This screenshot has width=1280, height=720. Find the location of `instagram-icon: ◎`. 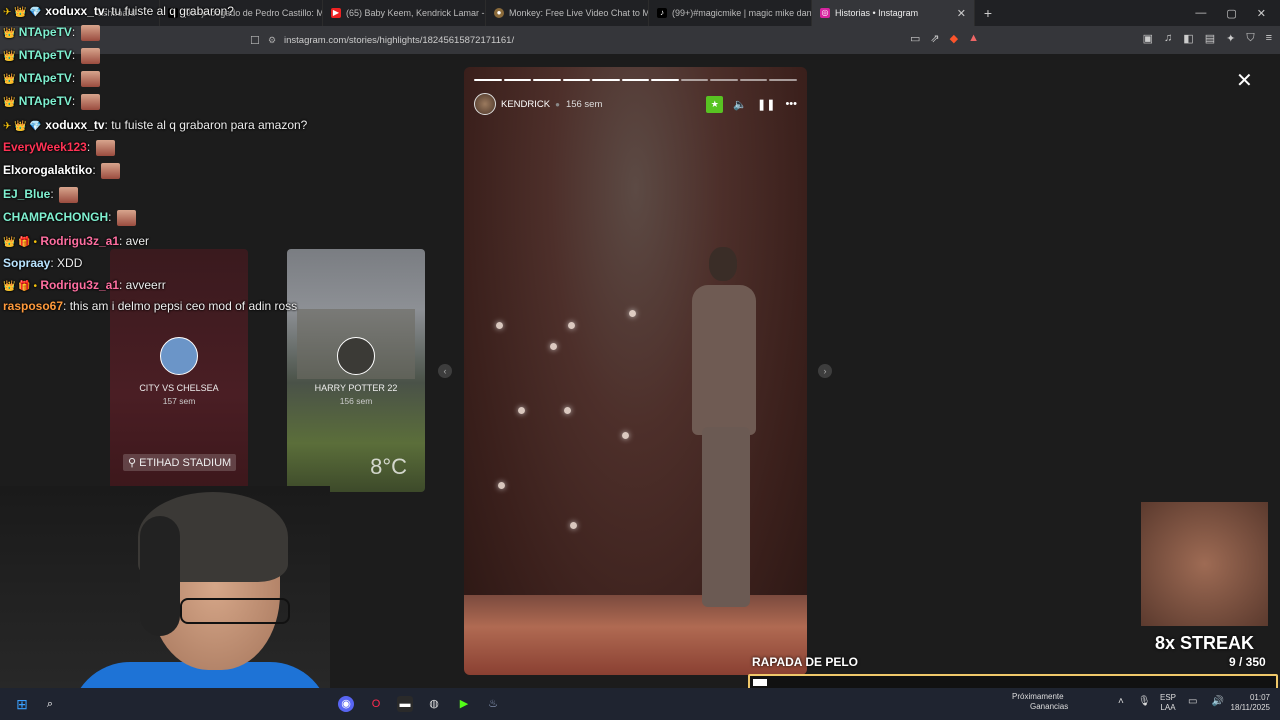

instagram-icon: ◎ is located at coordinates (825, 13).